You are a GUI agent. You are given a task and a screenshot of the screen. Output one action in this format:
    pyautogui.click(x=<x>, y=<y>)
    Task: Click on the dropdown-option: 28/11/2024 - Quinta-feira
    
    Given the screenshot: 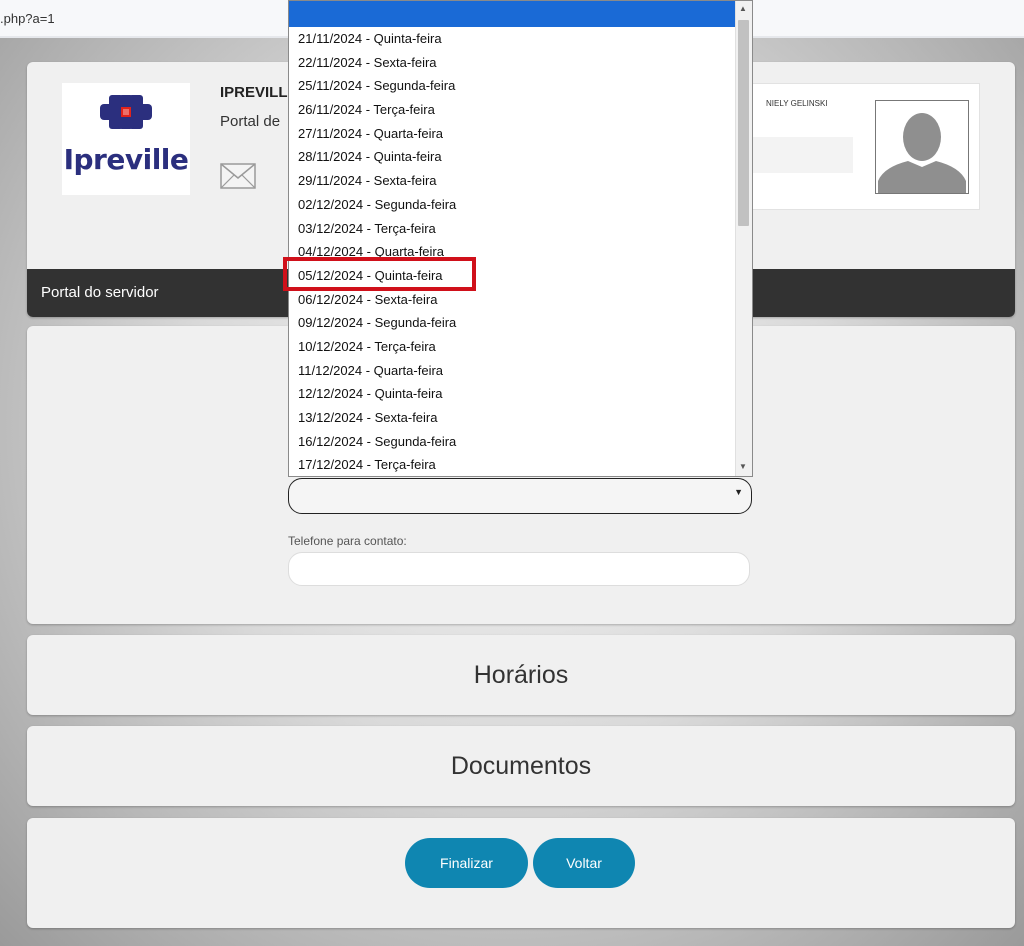 What is the action you would take?
    pyautogui.click(x=513, y=157)
    